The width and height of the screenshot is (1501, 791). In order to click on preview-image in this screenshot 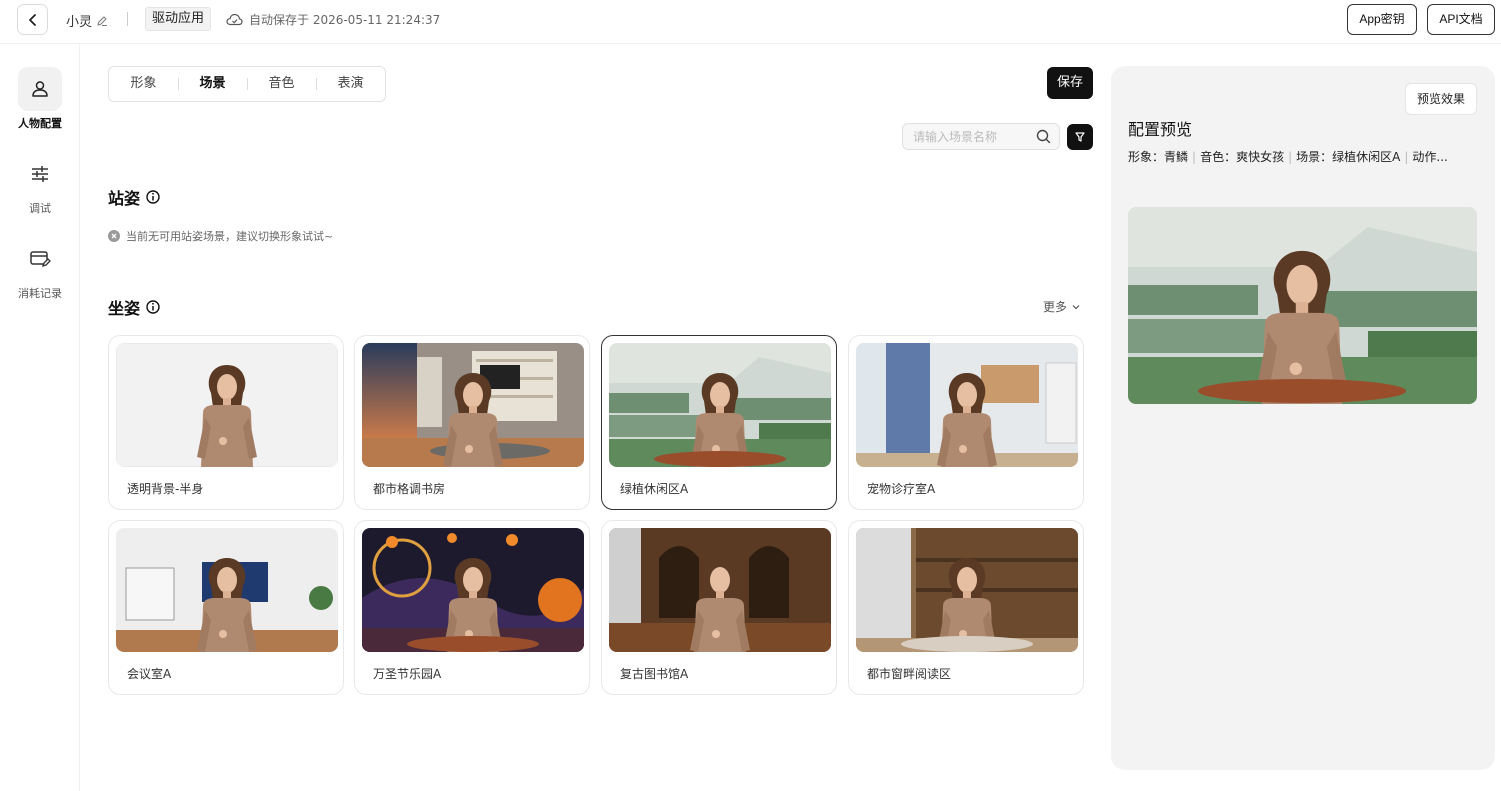, I will do `click(1302, 305)`.